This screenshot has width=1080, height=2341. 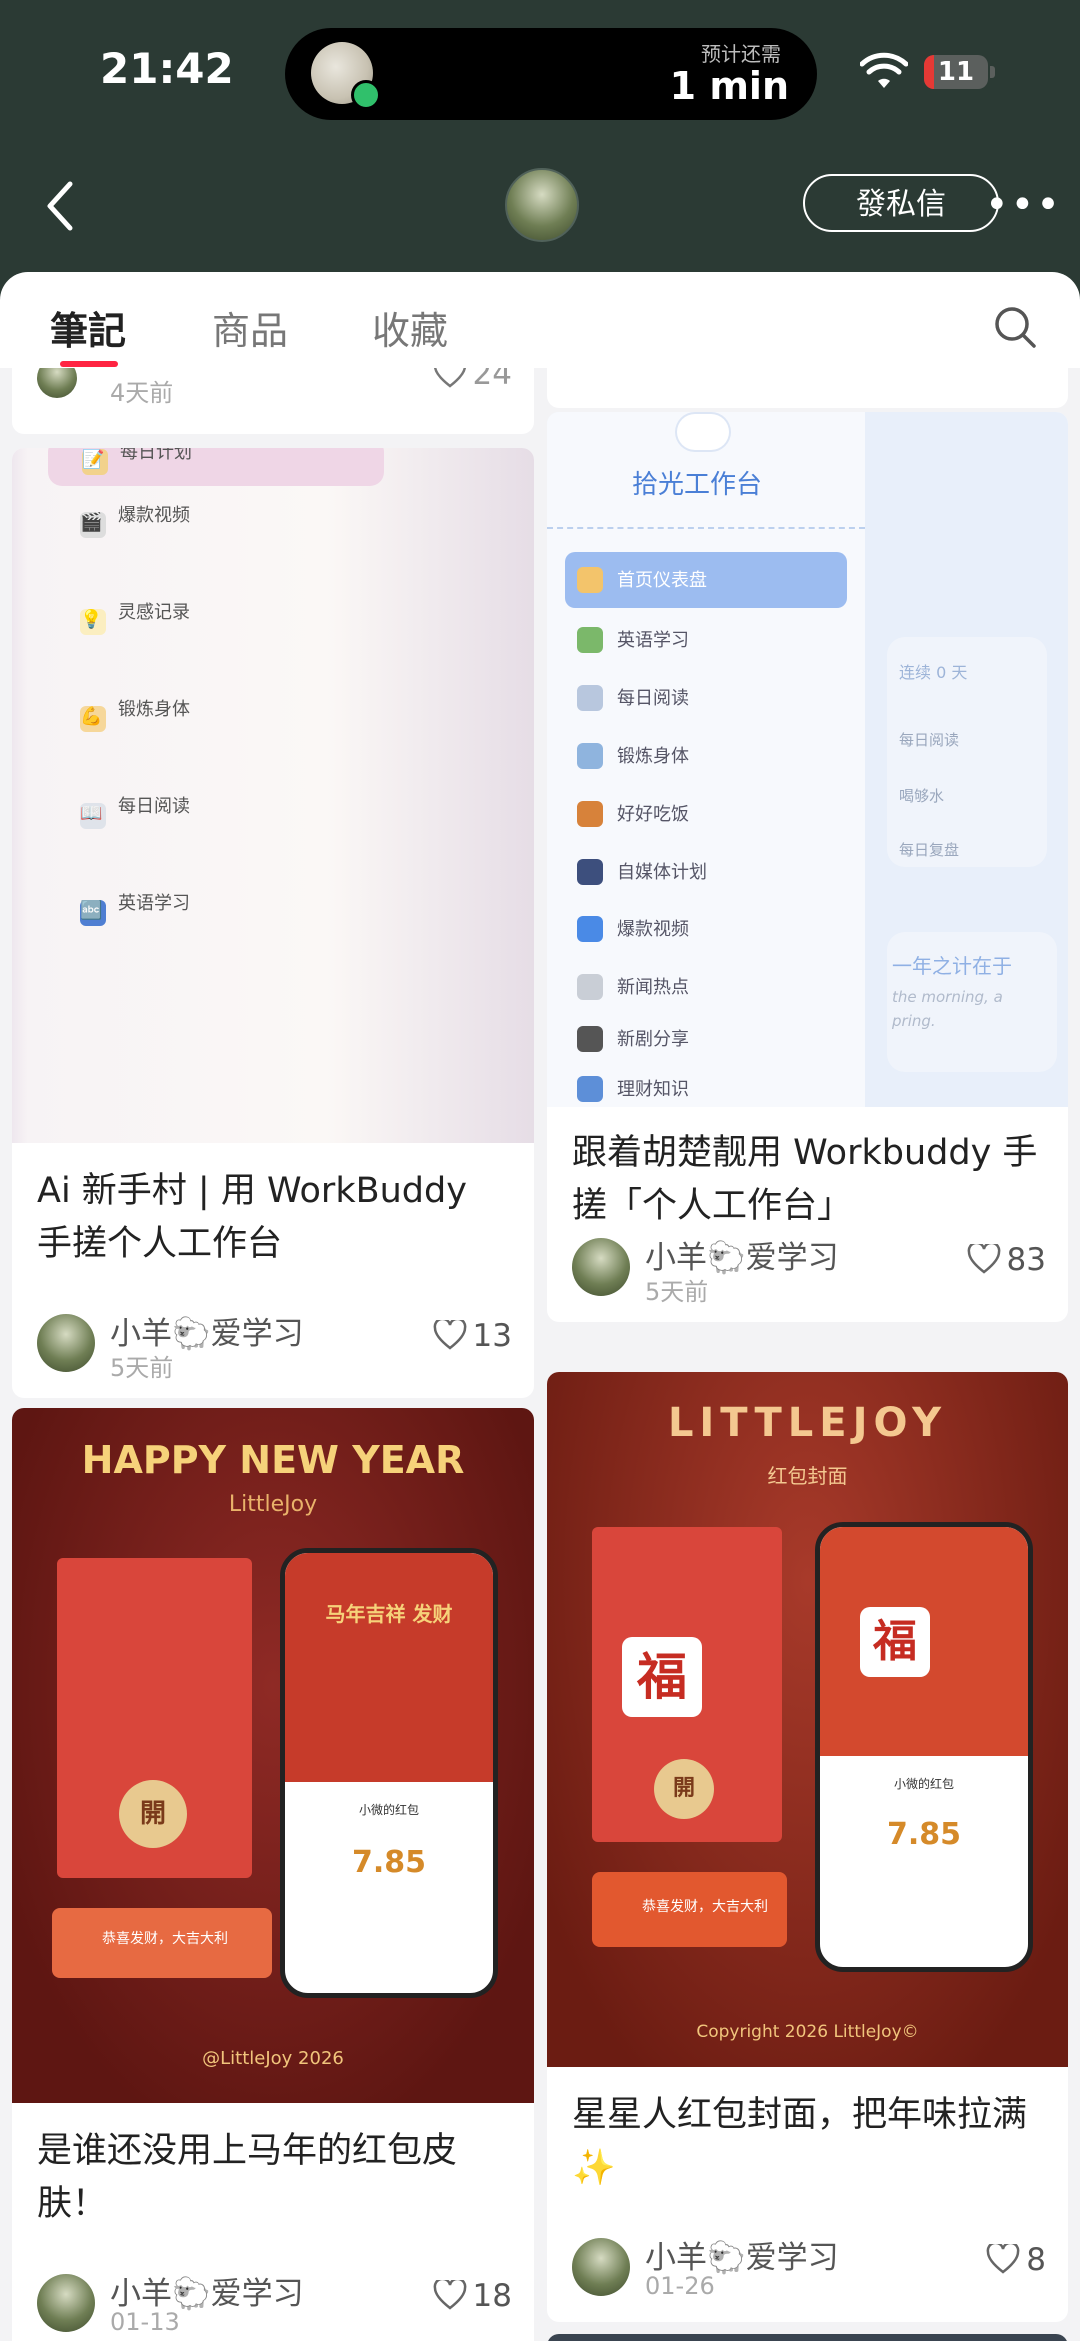 What do you see at coordinates (542, 205) in the screenshot?
I see `profile-avatar` at bounding box center [542, 205].